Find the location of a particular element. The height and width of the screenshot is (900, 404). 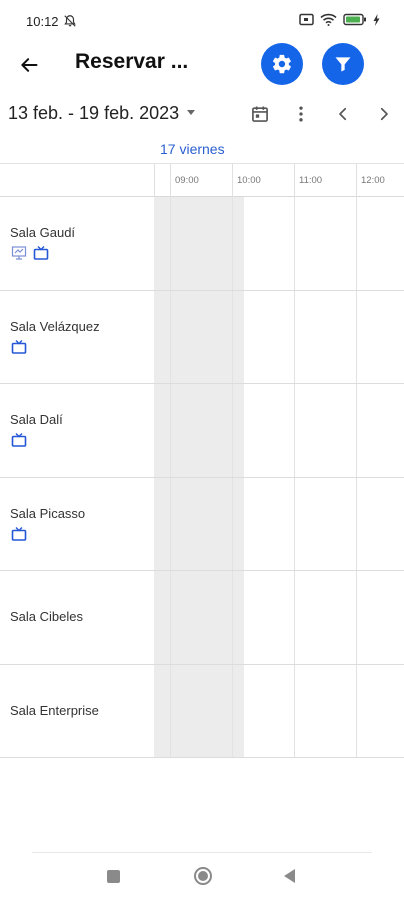

chevron-right-icon is located at coordinates (384, 114).